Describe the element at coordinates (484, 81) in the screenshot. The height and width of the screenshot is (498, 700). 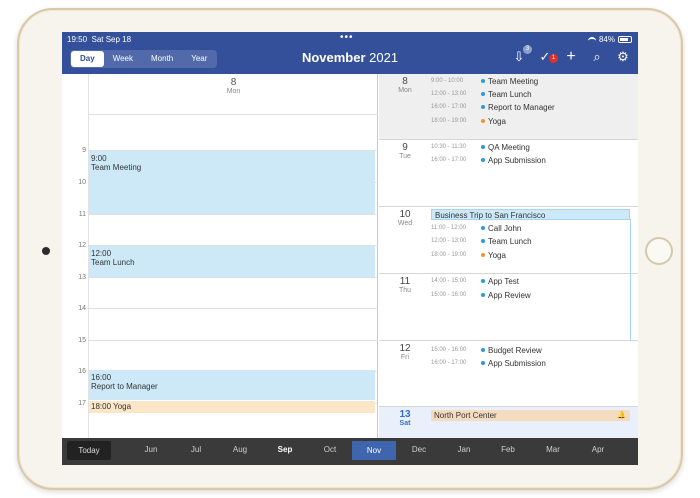
I see `agenda-item: 9:00 - 10:00 Team Meeting` at that location.